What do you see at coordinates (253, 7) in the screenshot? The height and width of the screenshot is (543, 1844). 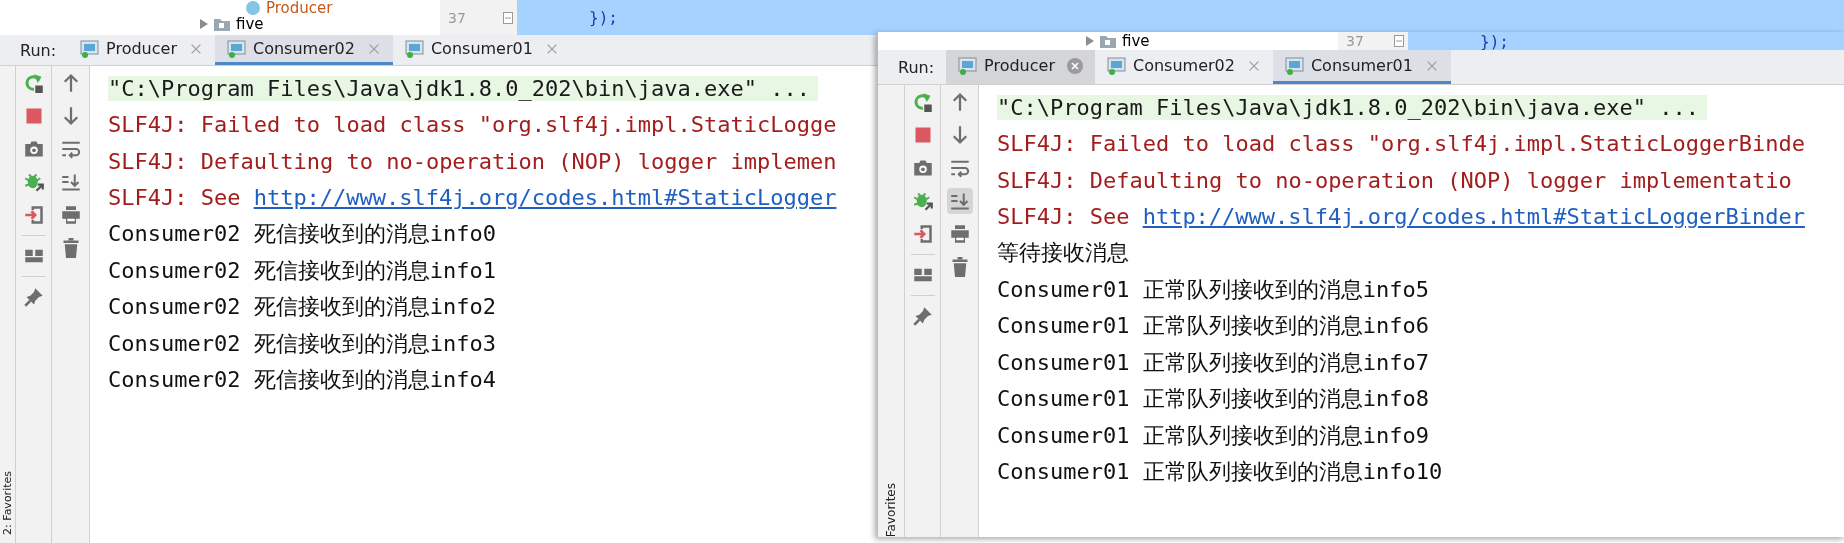 I see `class-icon` at bounding box center [253, 7].